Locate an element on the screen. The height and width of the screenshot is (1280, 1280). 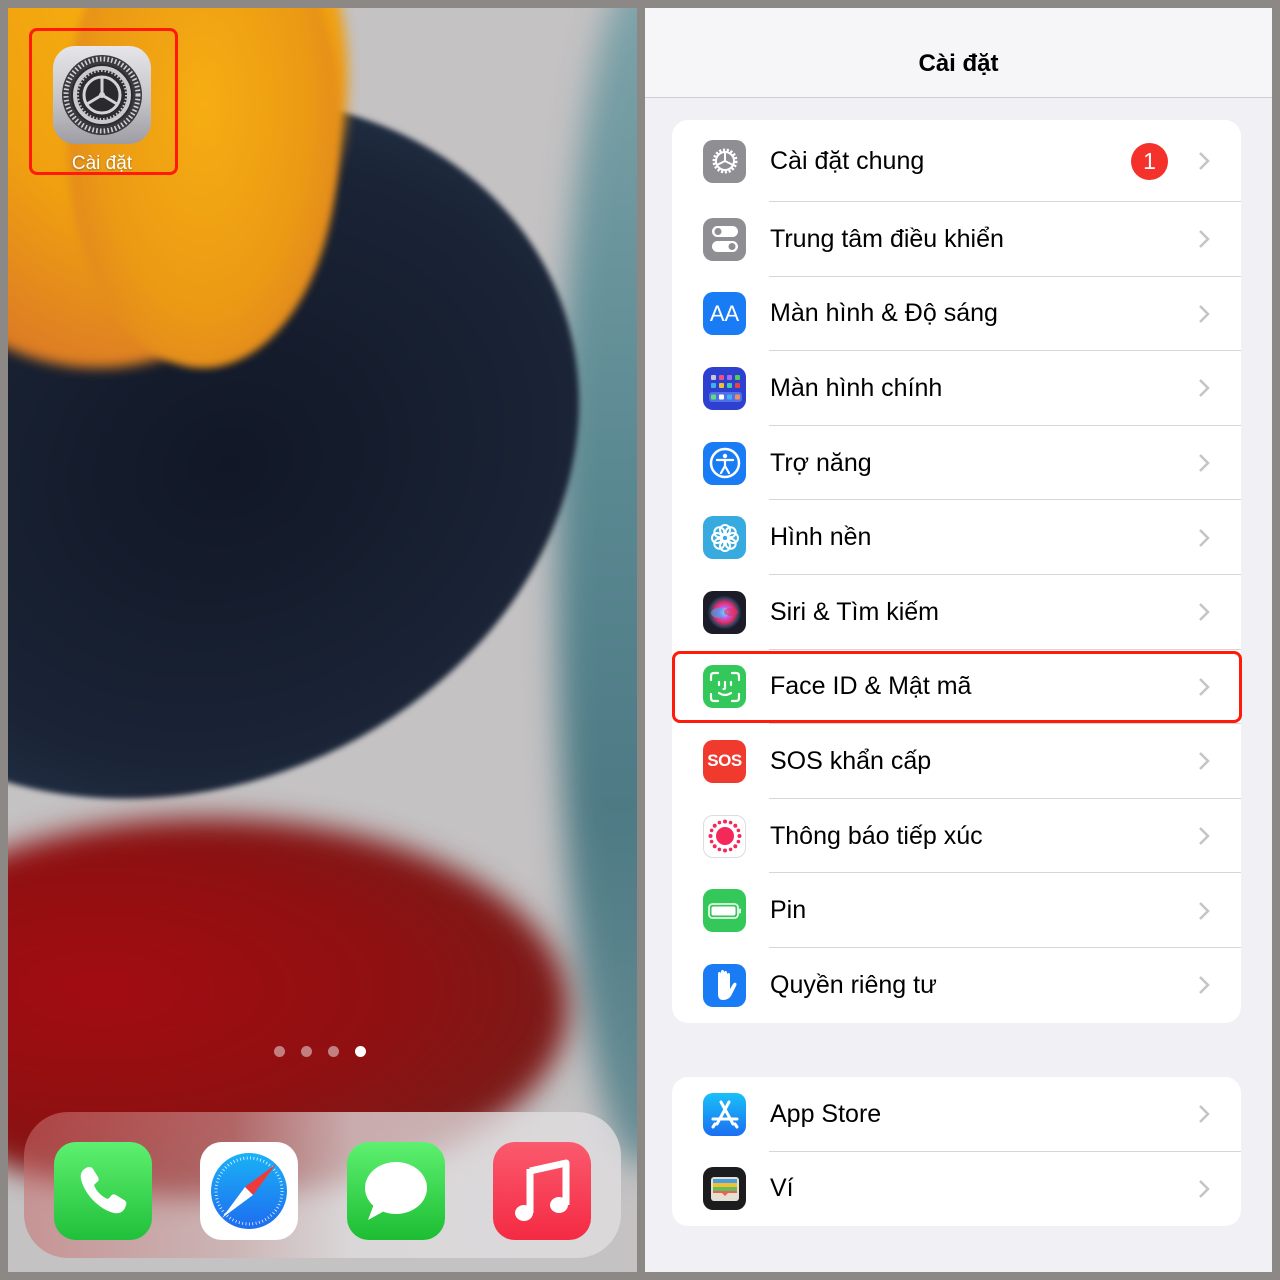
row-label: SOS khẩn cấp is located at coordinates (851, 760).